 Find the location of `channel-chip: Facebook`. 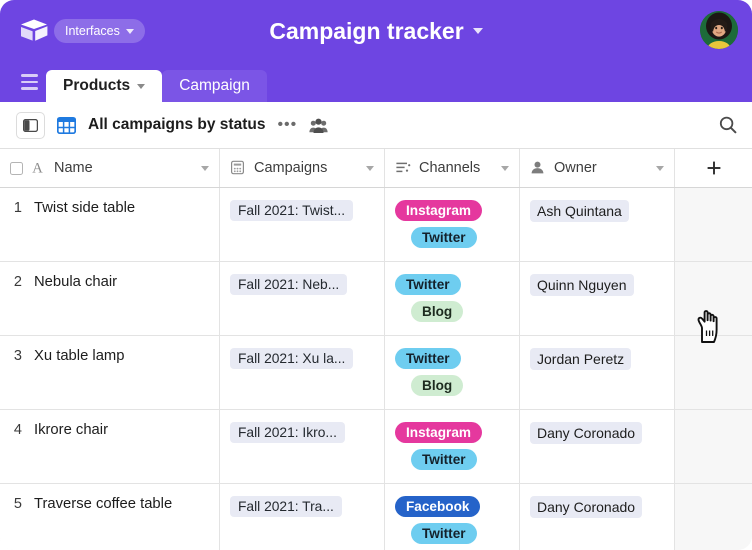

channel-chip: Facebook is located at coordinates (438, 506).